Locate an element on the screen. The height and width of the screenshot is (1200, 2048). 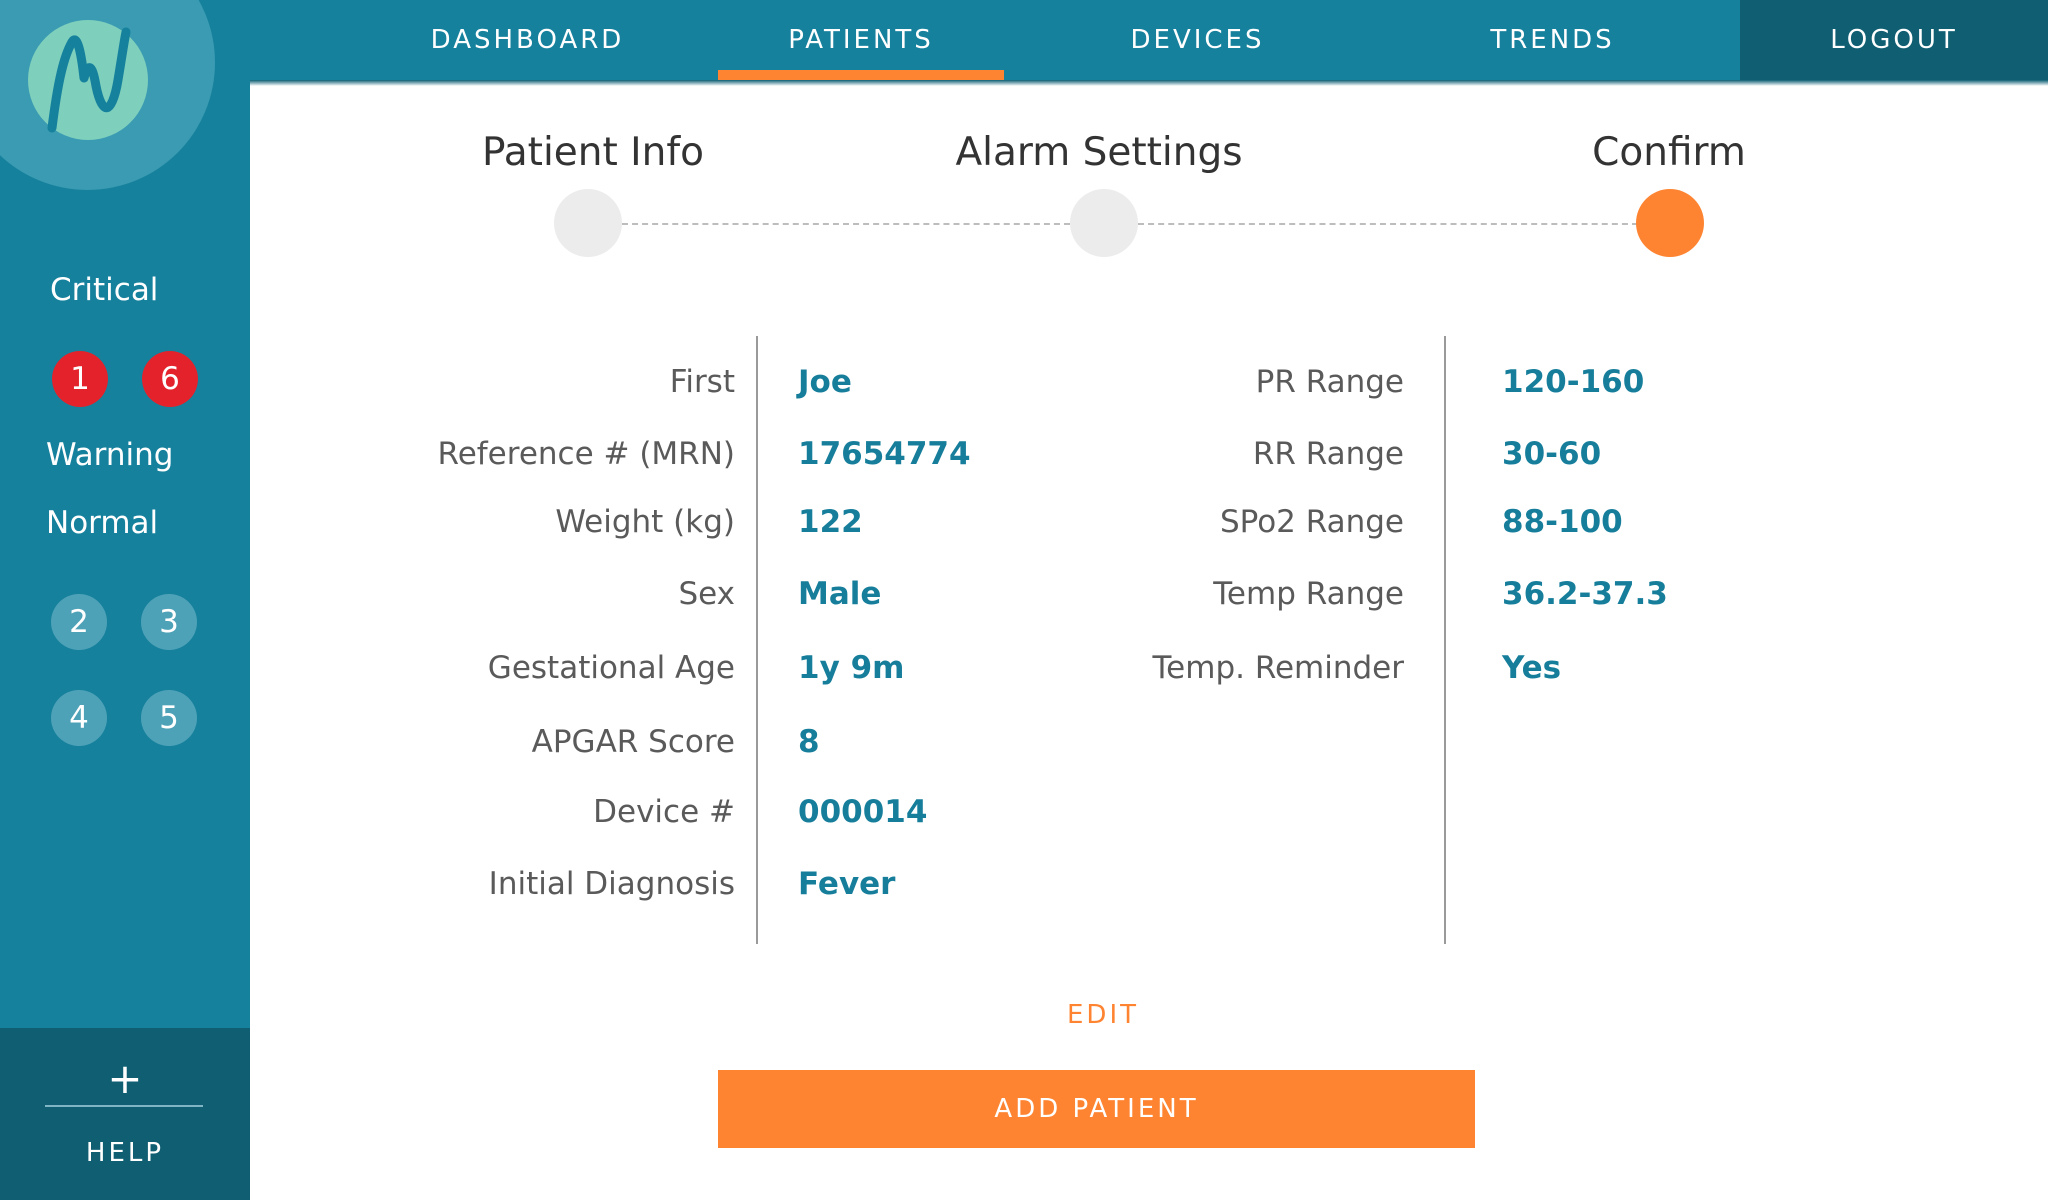
sidebar-divider is located at coordinates (124, 1106).